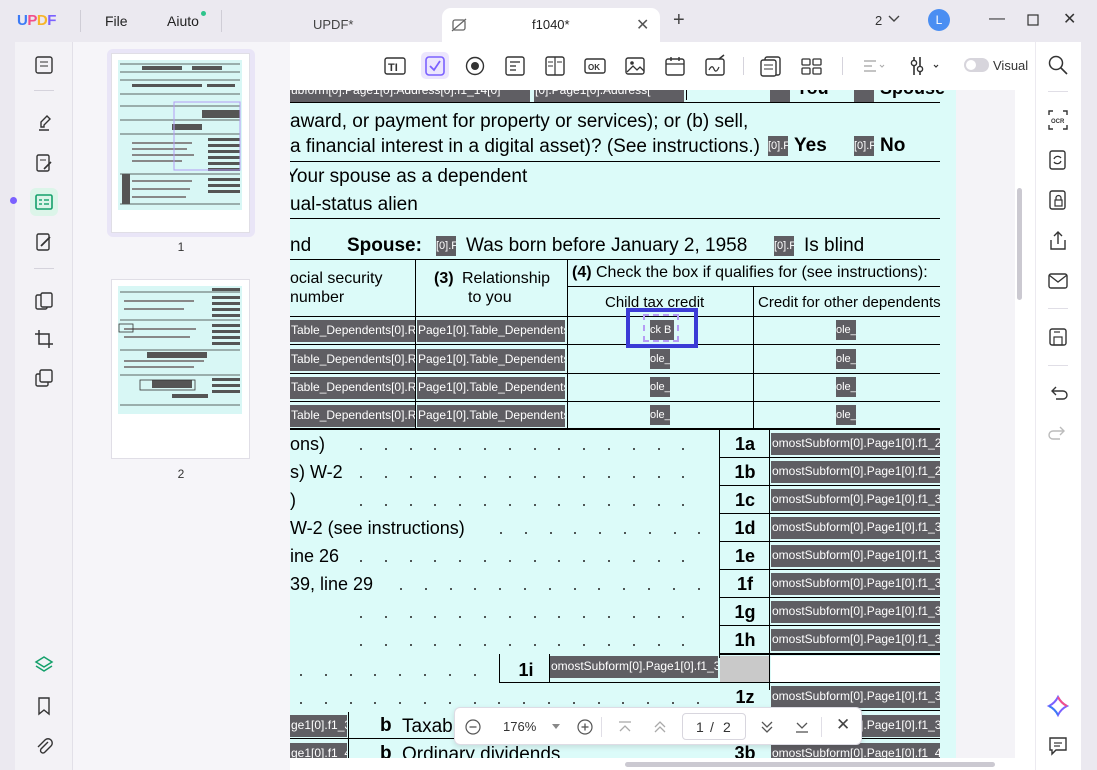  What do you see at coordinates (44, 202) in the screenshot?
I see `form-icon` at bounding box center [44, 202].